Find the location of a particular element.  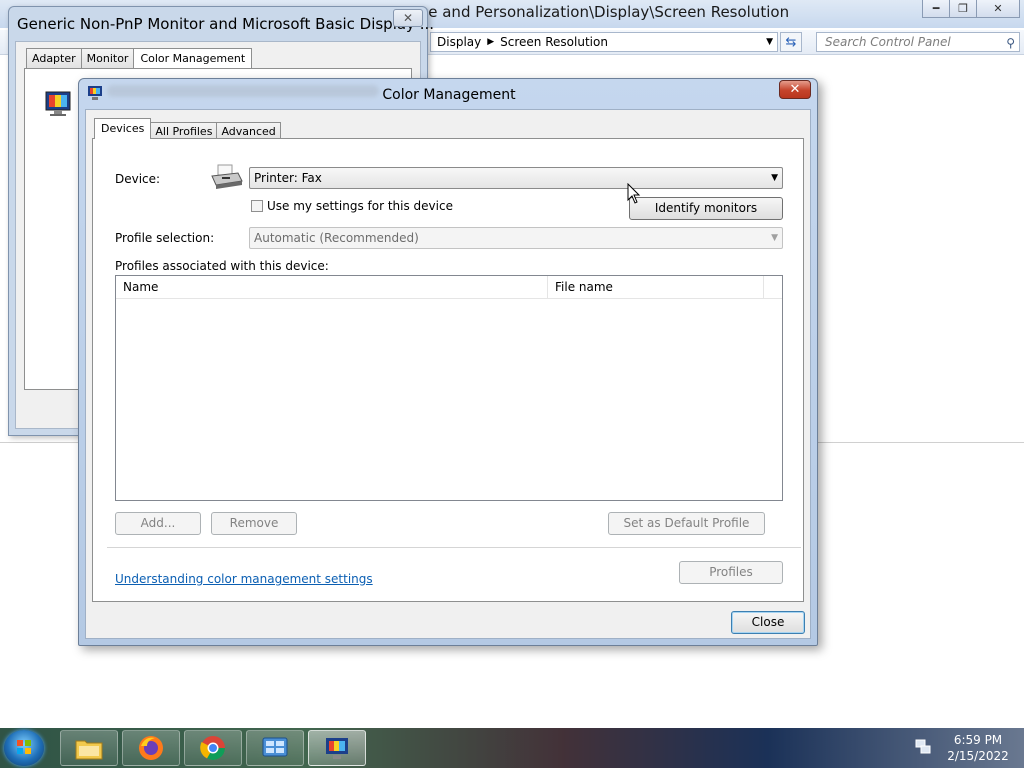

help-link: Understanding color management settings is located at coordinates (244, 579).